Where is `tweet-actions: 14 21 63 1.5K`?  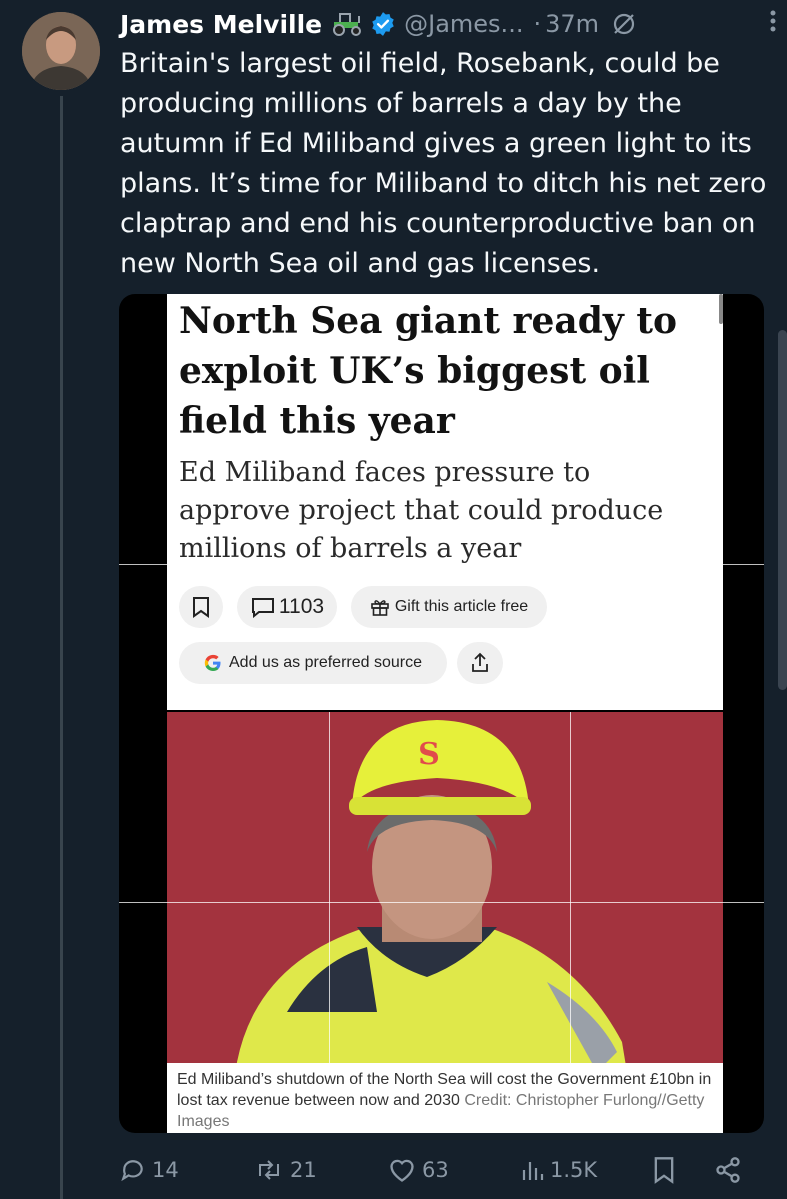 tweet-actions: 14 21 63 1.5K is located at coordinates (445, 1170).